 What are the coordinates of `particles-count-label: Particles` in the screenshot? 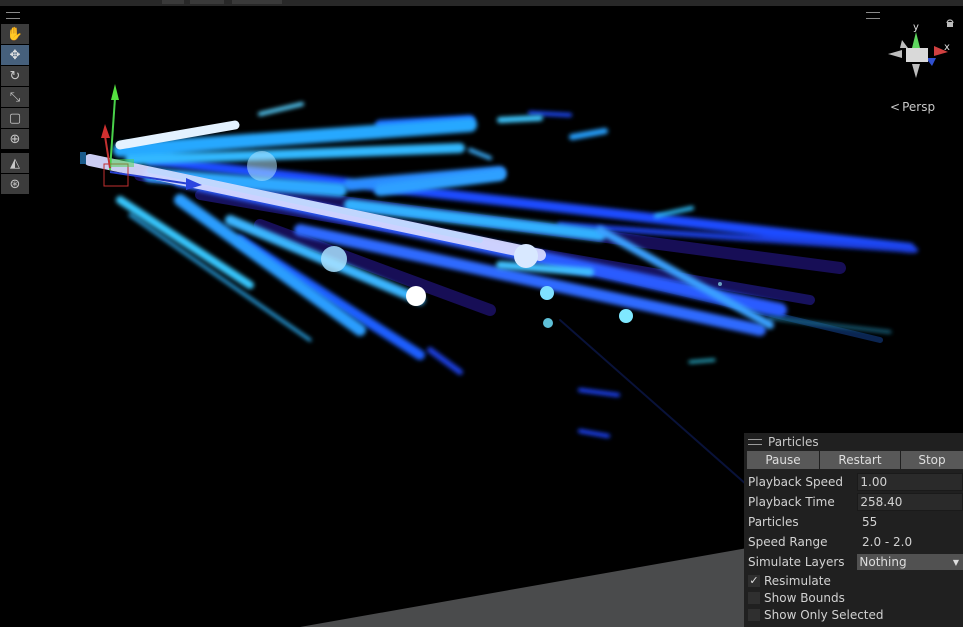 It's located at (773, 522).